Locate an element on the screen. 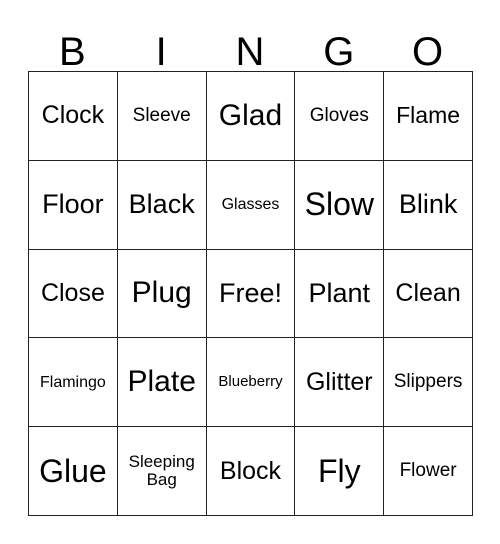  bingo-header-row: B I N G O is located at coordinates (250, 46).